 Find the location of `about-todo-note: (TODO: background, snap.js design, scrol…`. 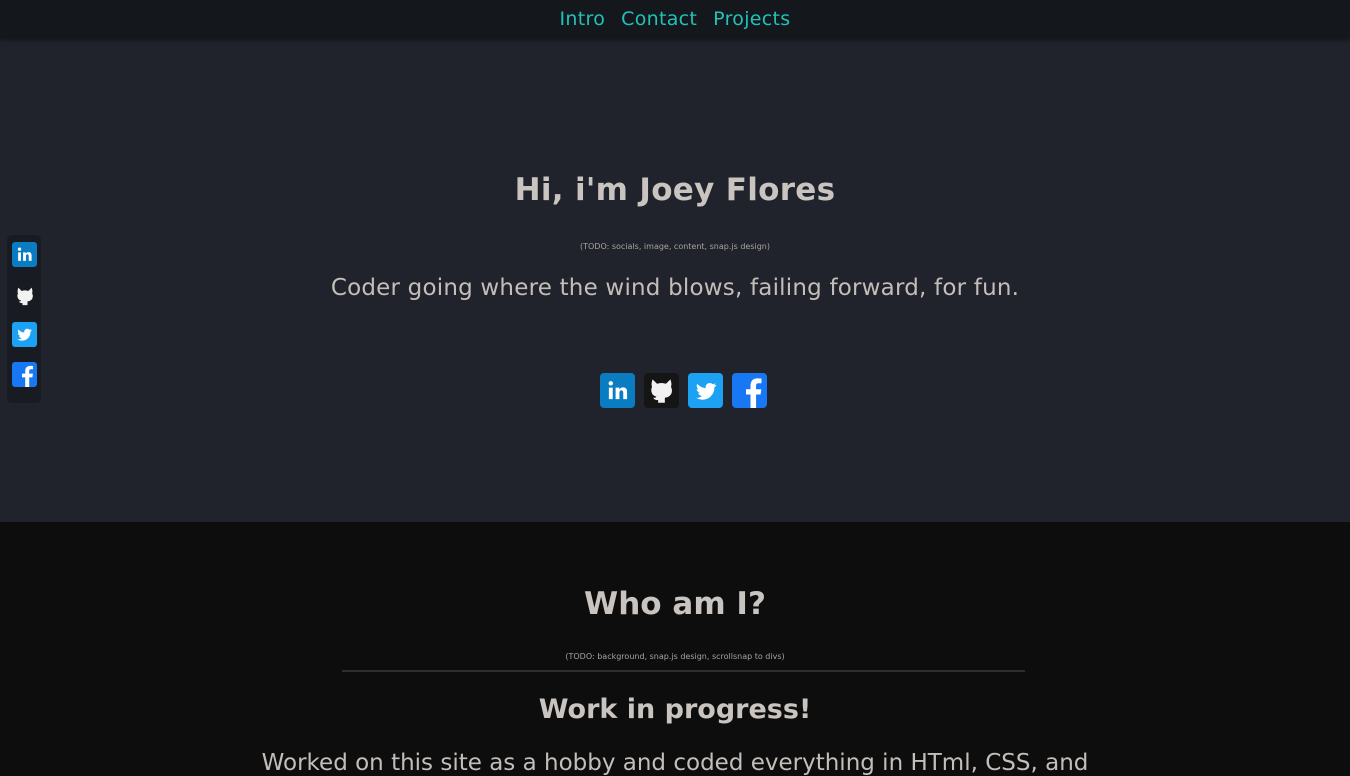

about-todo-note: (TODO: background, snap.js design, scrol… is located at coordinates (675, 656).